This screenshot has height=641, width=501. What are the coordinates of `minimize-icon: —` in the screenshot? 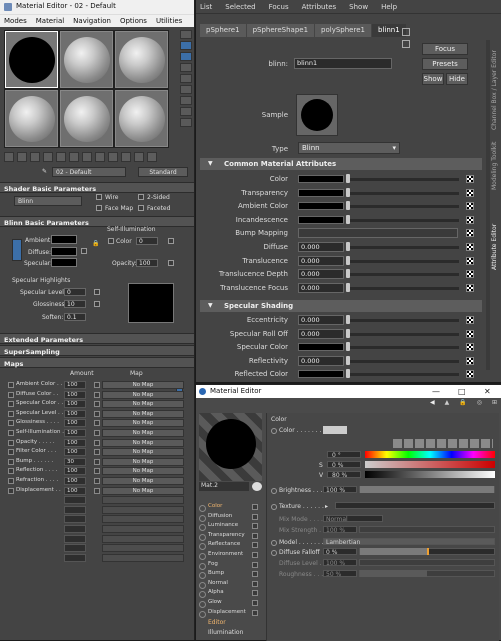 It's located at (436, 391).